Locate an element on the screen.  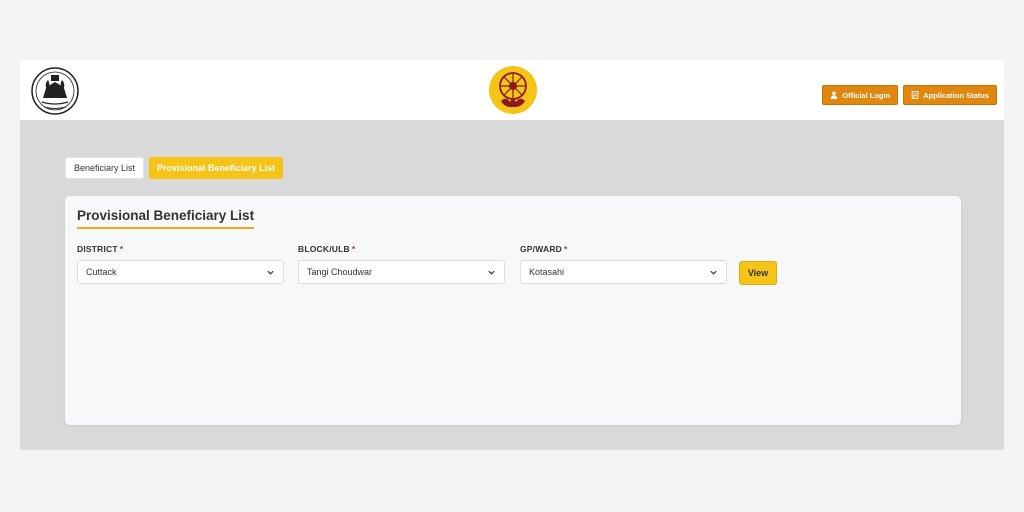
view-button: View is located at coordinates (758, 273).